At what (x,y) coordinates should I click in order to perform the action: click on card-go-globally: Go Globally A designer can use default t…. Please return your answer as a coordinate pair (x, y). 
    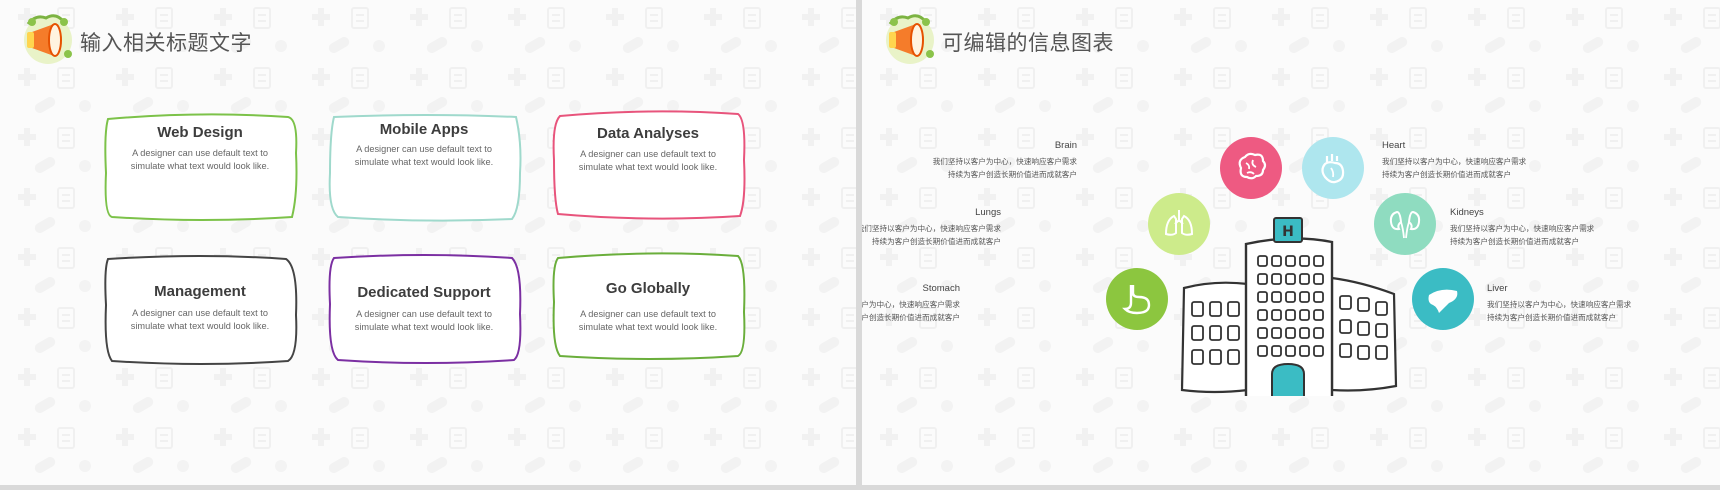
    Looking at the image, I should click on (648, 307).